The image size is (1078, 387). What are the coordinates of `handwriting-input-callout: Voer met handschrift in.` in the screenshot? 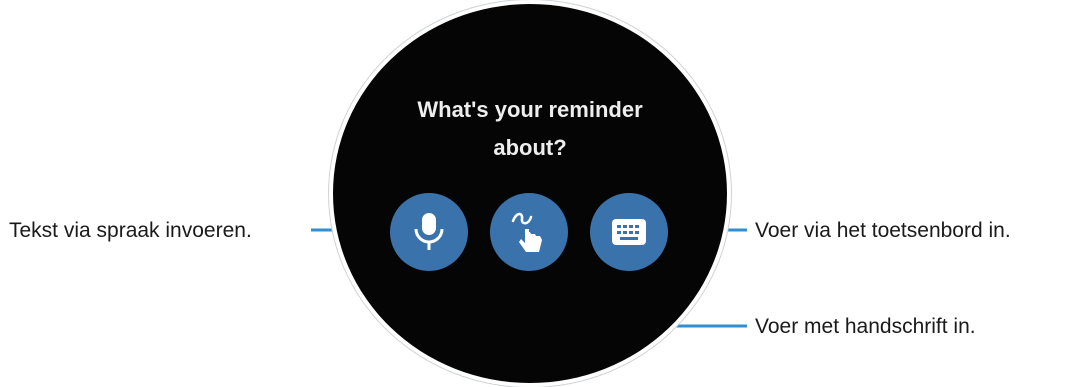 It's located at (865, 326).